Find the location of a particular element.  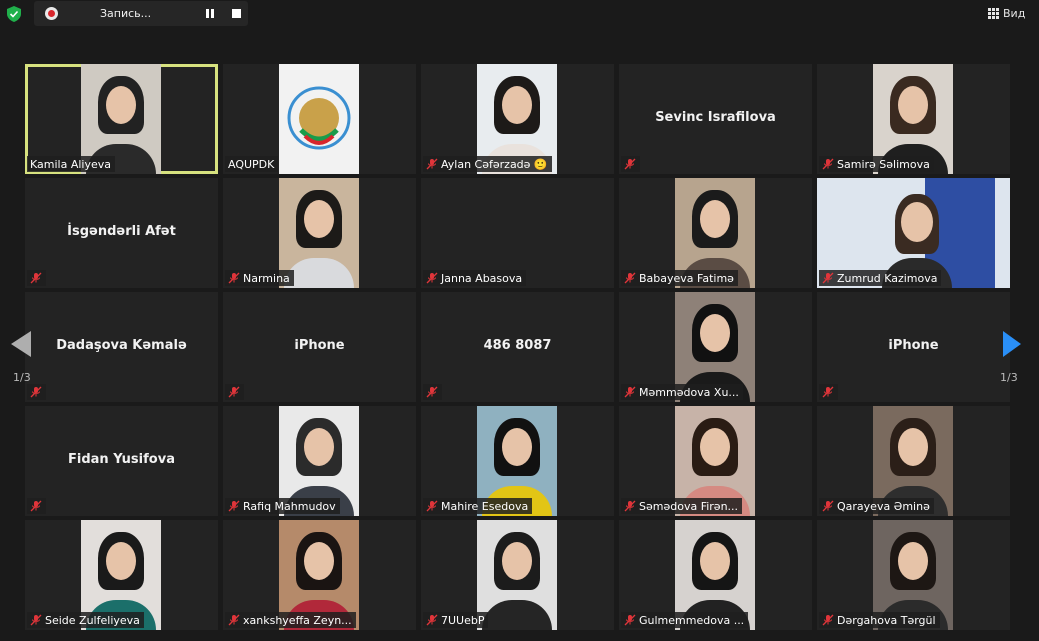

participant-name-center: İsgəndərli Afət is located at coordinates (121, 231).